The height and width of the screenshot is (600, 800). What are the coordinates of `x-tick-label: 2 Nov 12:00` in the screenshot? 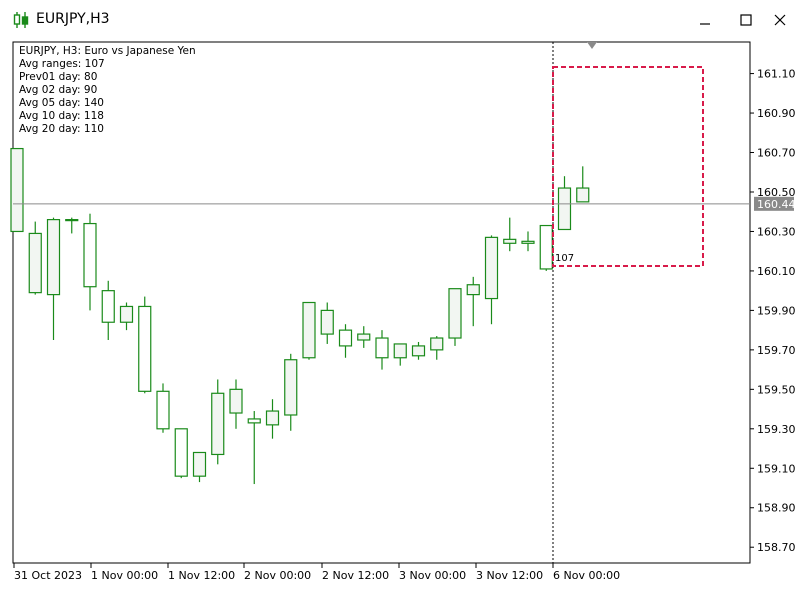 It's located at (355, 575).